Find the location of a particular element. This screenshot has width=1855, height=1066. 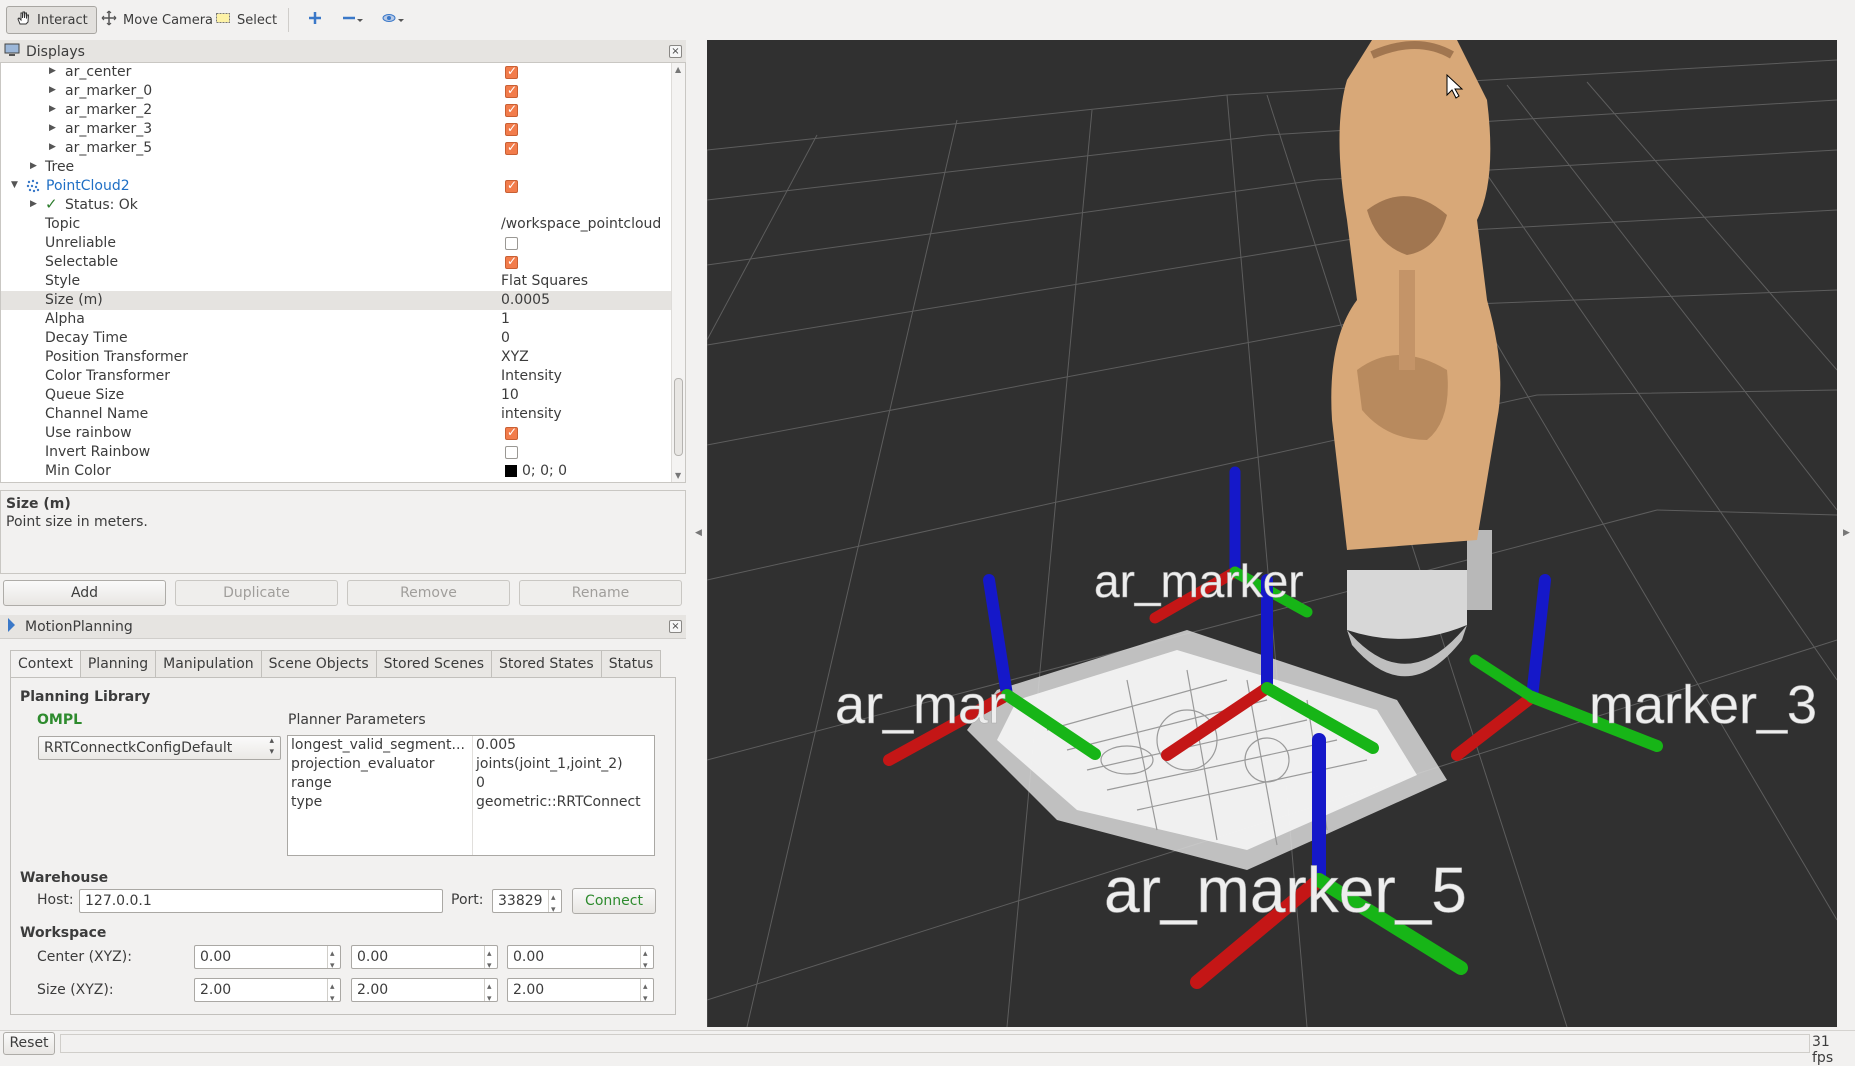

collapse-right-icon: ▶ is located at coordinates (1846, 533).